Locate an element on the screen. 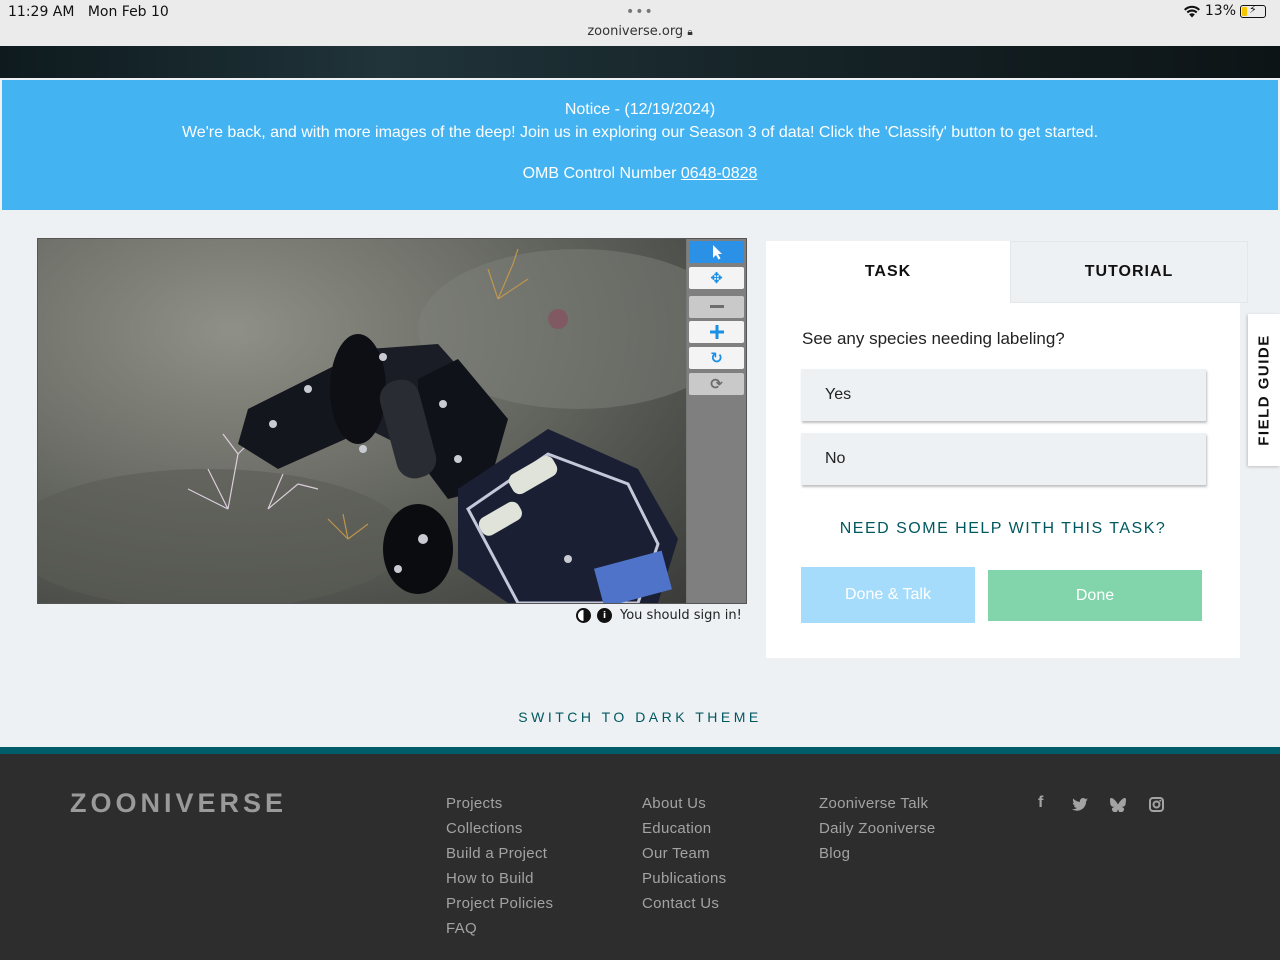 This screenshot has height=960, width=1280. more-dots-icon: ••• is located at coordinates (640, 12).